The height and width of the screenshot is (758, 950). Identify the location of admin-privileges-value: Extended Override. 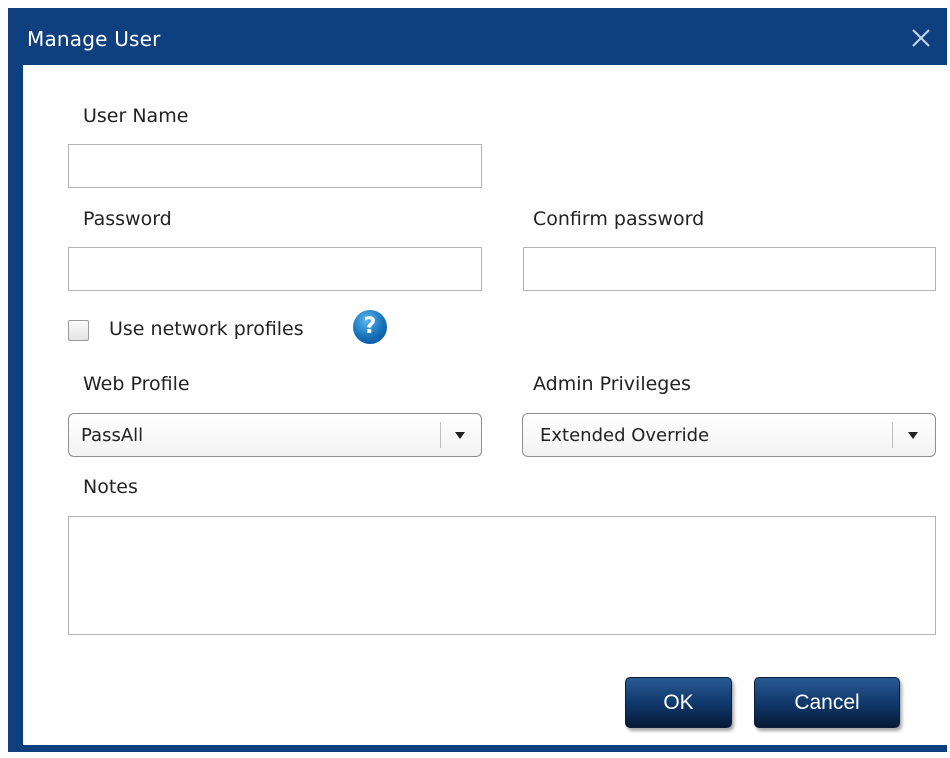
(625, 435).